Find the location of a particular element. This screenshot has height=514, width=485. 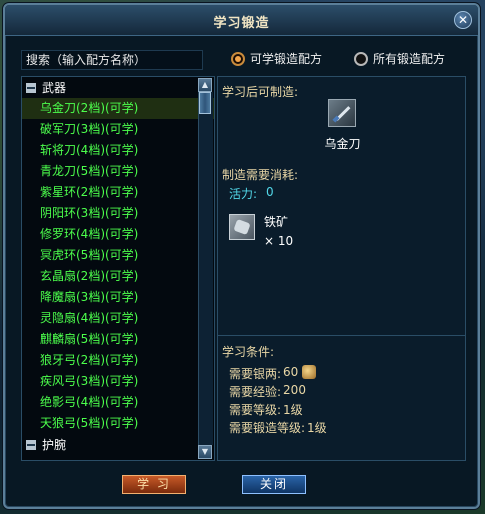

blade-icon is located at coordinates (342, 113).